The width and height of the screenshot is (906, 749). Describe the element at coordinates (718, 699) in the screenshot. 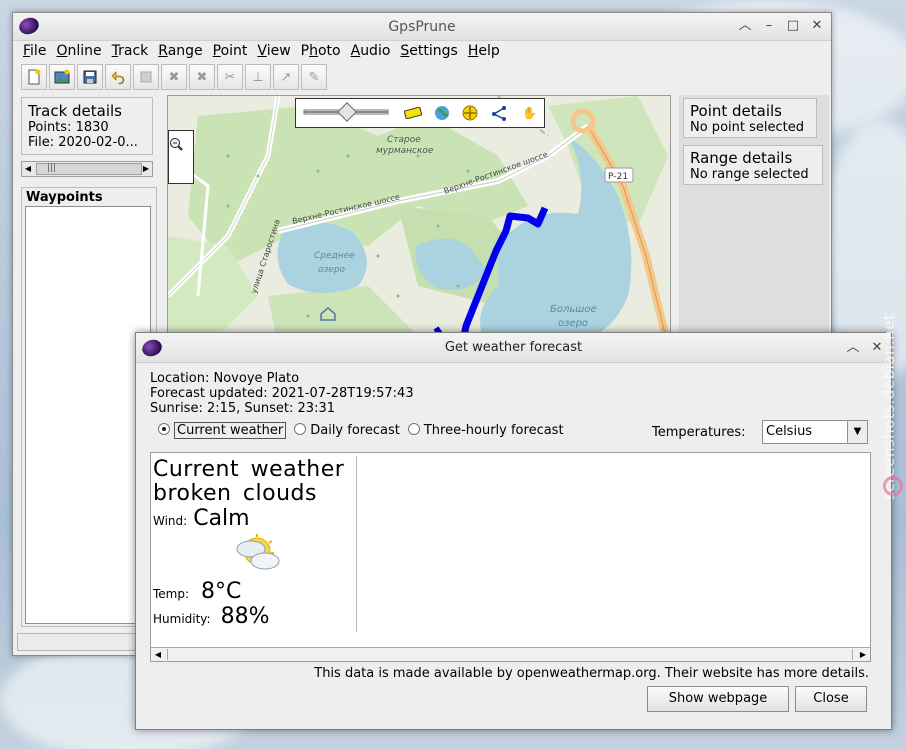

I see `show-webpage-button: Show webpage` at that location.